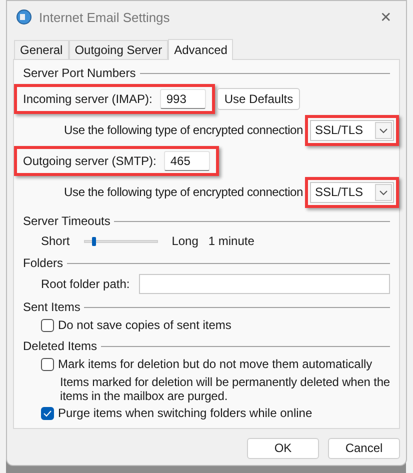  What do you see at coordinates (94, 241) in the screenshot?
I see `slider-thumb` at bounding box center [94, 241].